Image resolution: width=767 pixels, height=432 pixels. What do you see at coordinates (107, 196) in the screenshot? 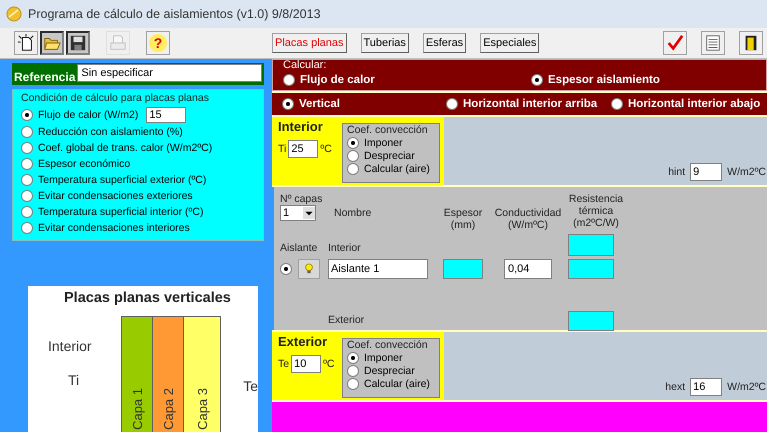
I see `radio-option: Evitar condensaciones exteriores` at bounding box center [107, 196].